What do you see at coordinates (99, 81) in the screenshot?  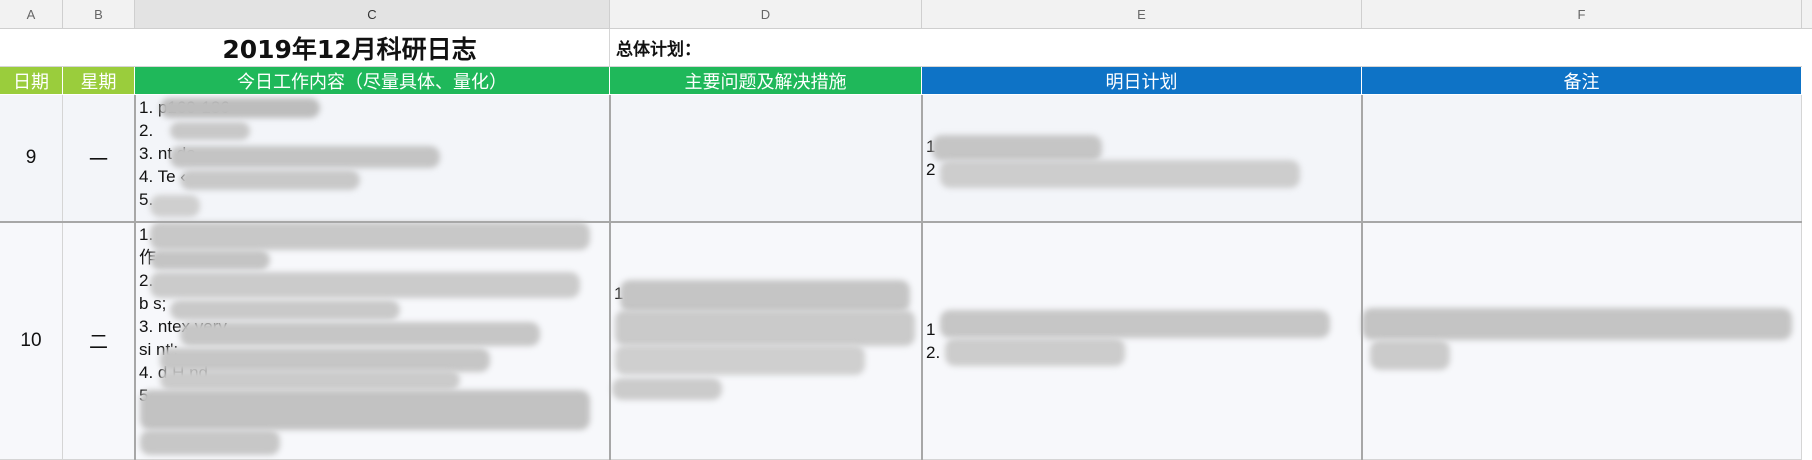 I see `header-weekday: 星期` at bounding box center [99, 81].